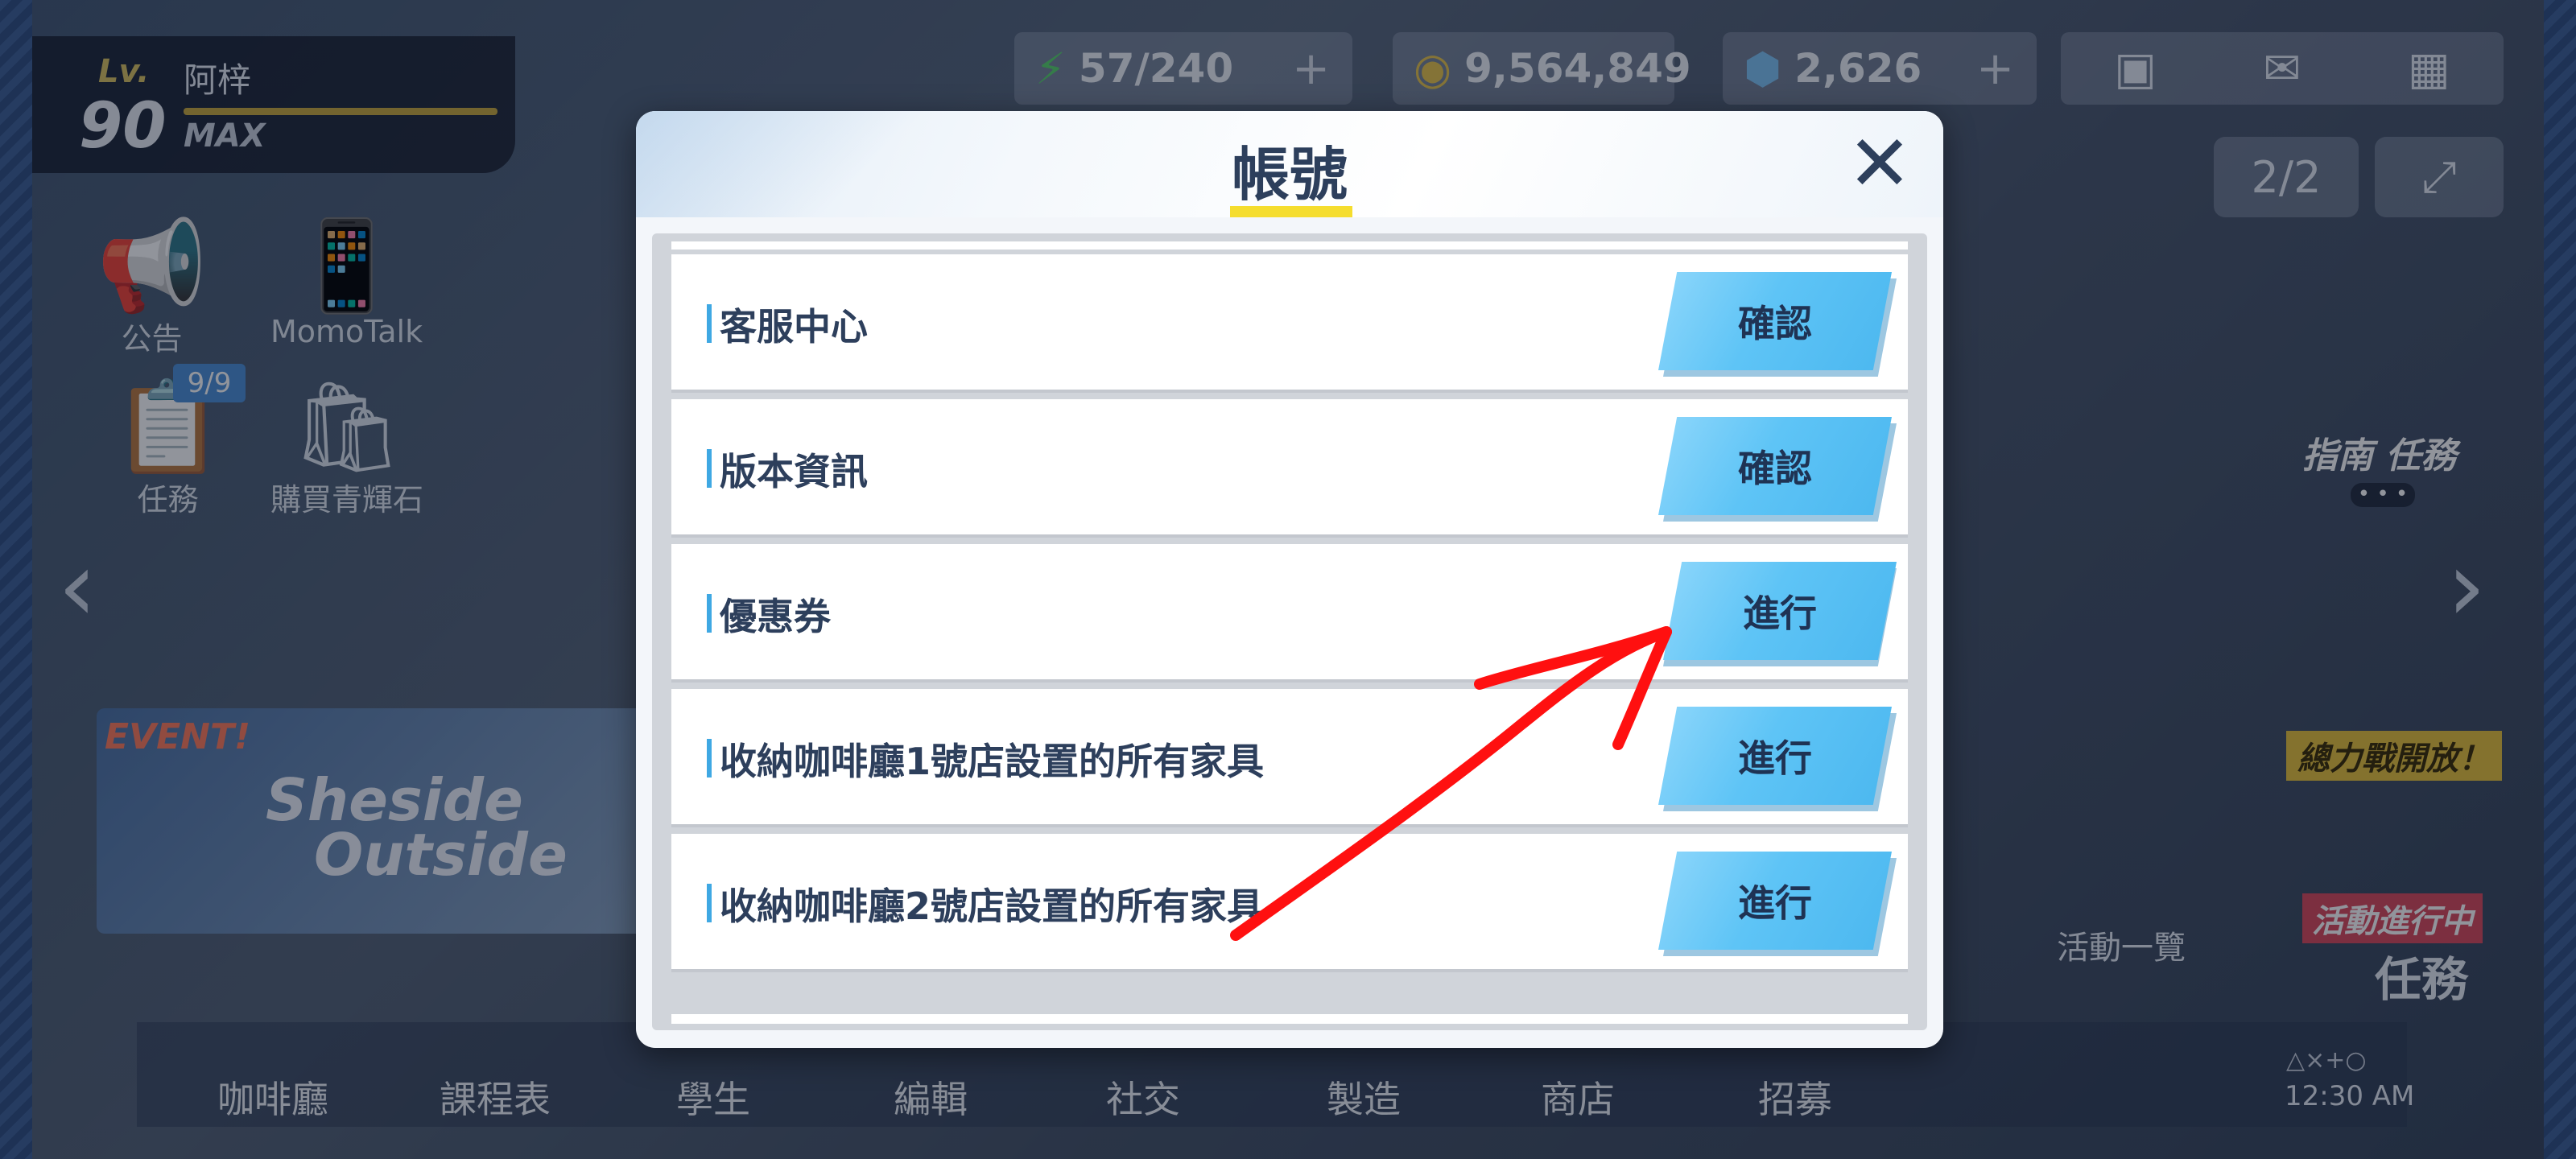 The height and width of the screenshot is (1159, 2576). Describe the element at coordinates (1289, 245) in the screenshot. I see `list-top-edge` at that location.